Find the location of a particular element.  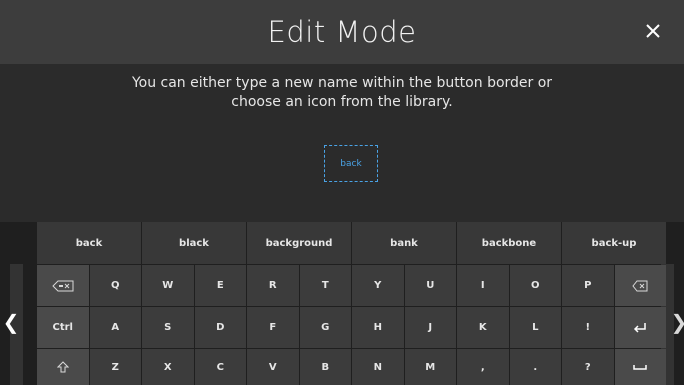

chevron-right-icon: ❯ is located at coordinates (677, 322).